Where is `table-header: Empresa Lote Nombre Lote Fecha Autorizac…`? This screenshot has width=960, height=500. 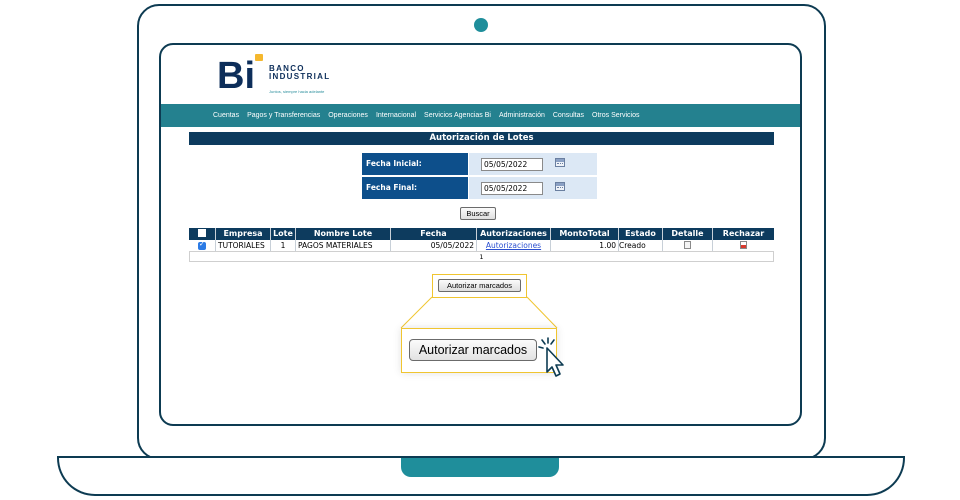
table-header: Empresa Lote Nombre Lote Fecha Autorizac… is located at coordinates (481, 234).